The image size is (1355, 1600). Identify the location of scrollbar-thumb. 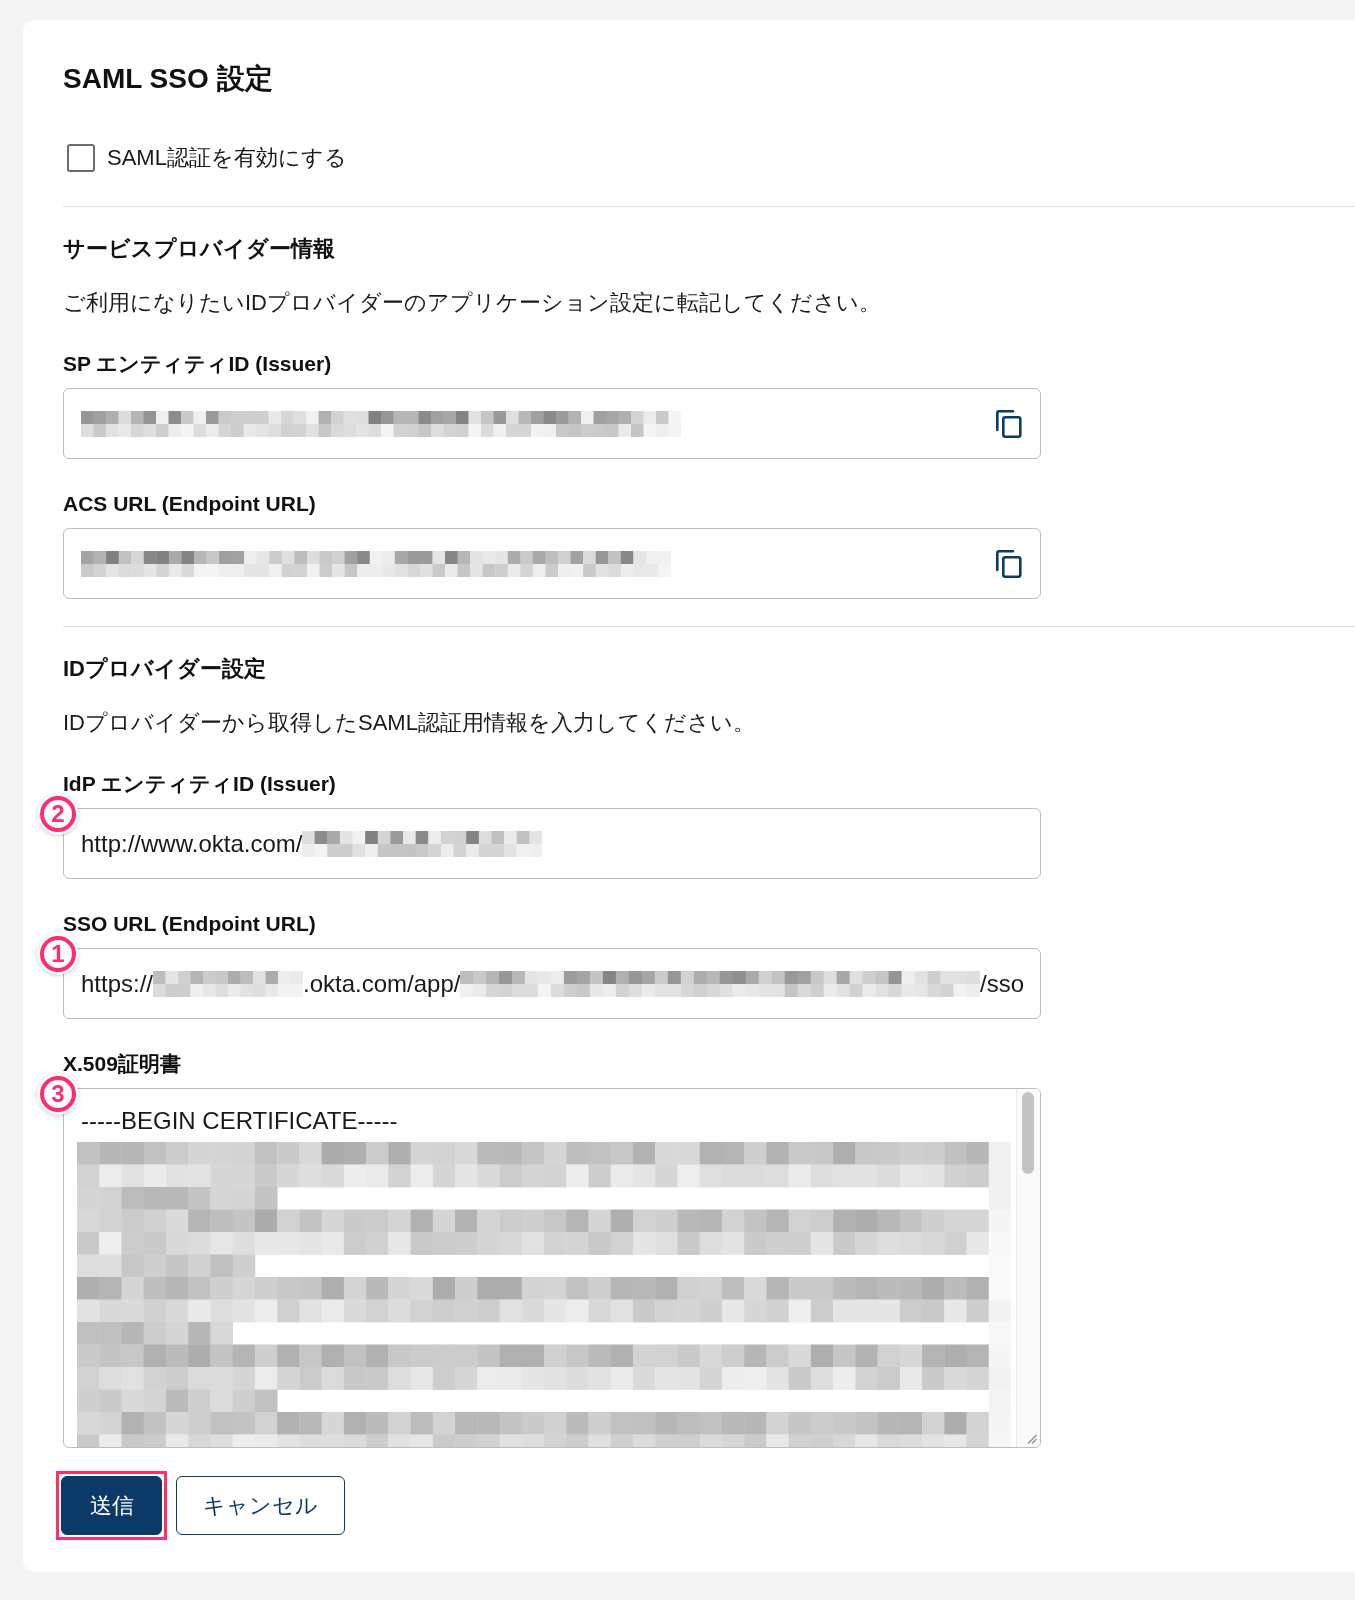
(1028, 1133).